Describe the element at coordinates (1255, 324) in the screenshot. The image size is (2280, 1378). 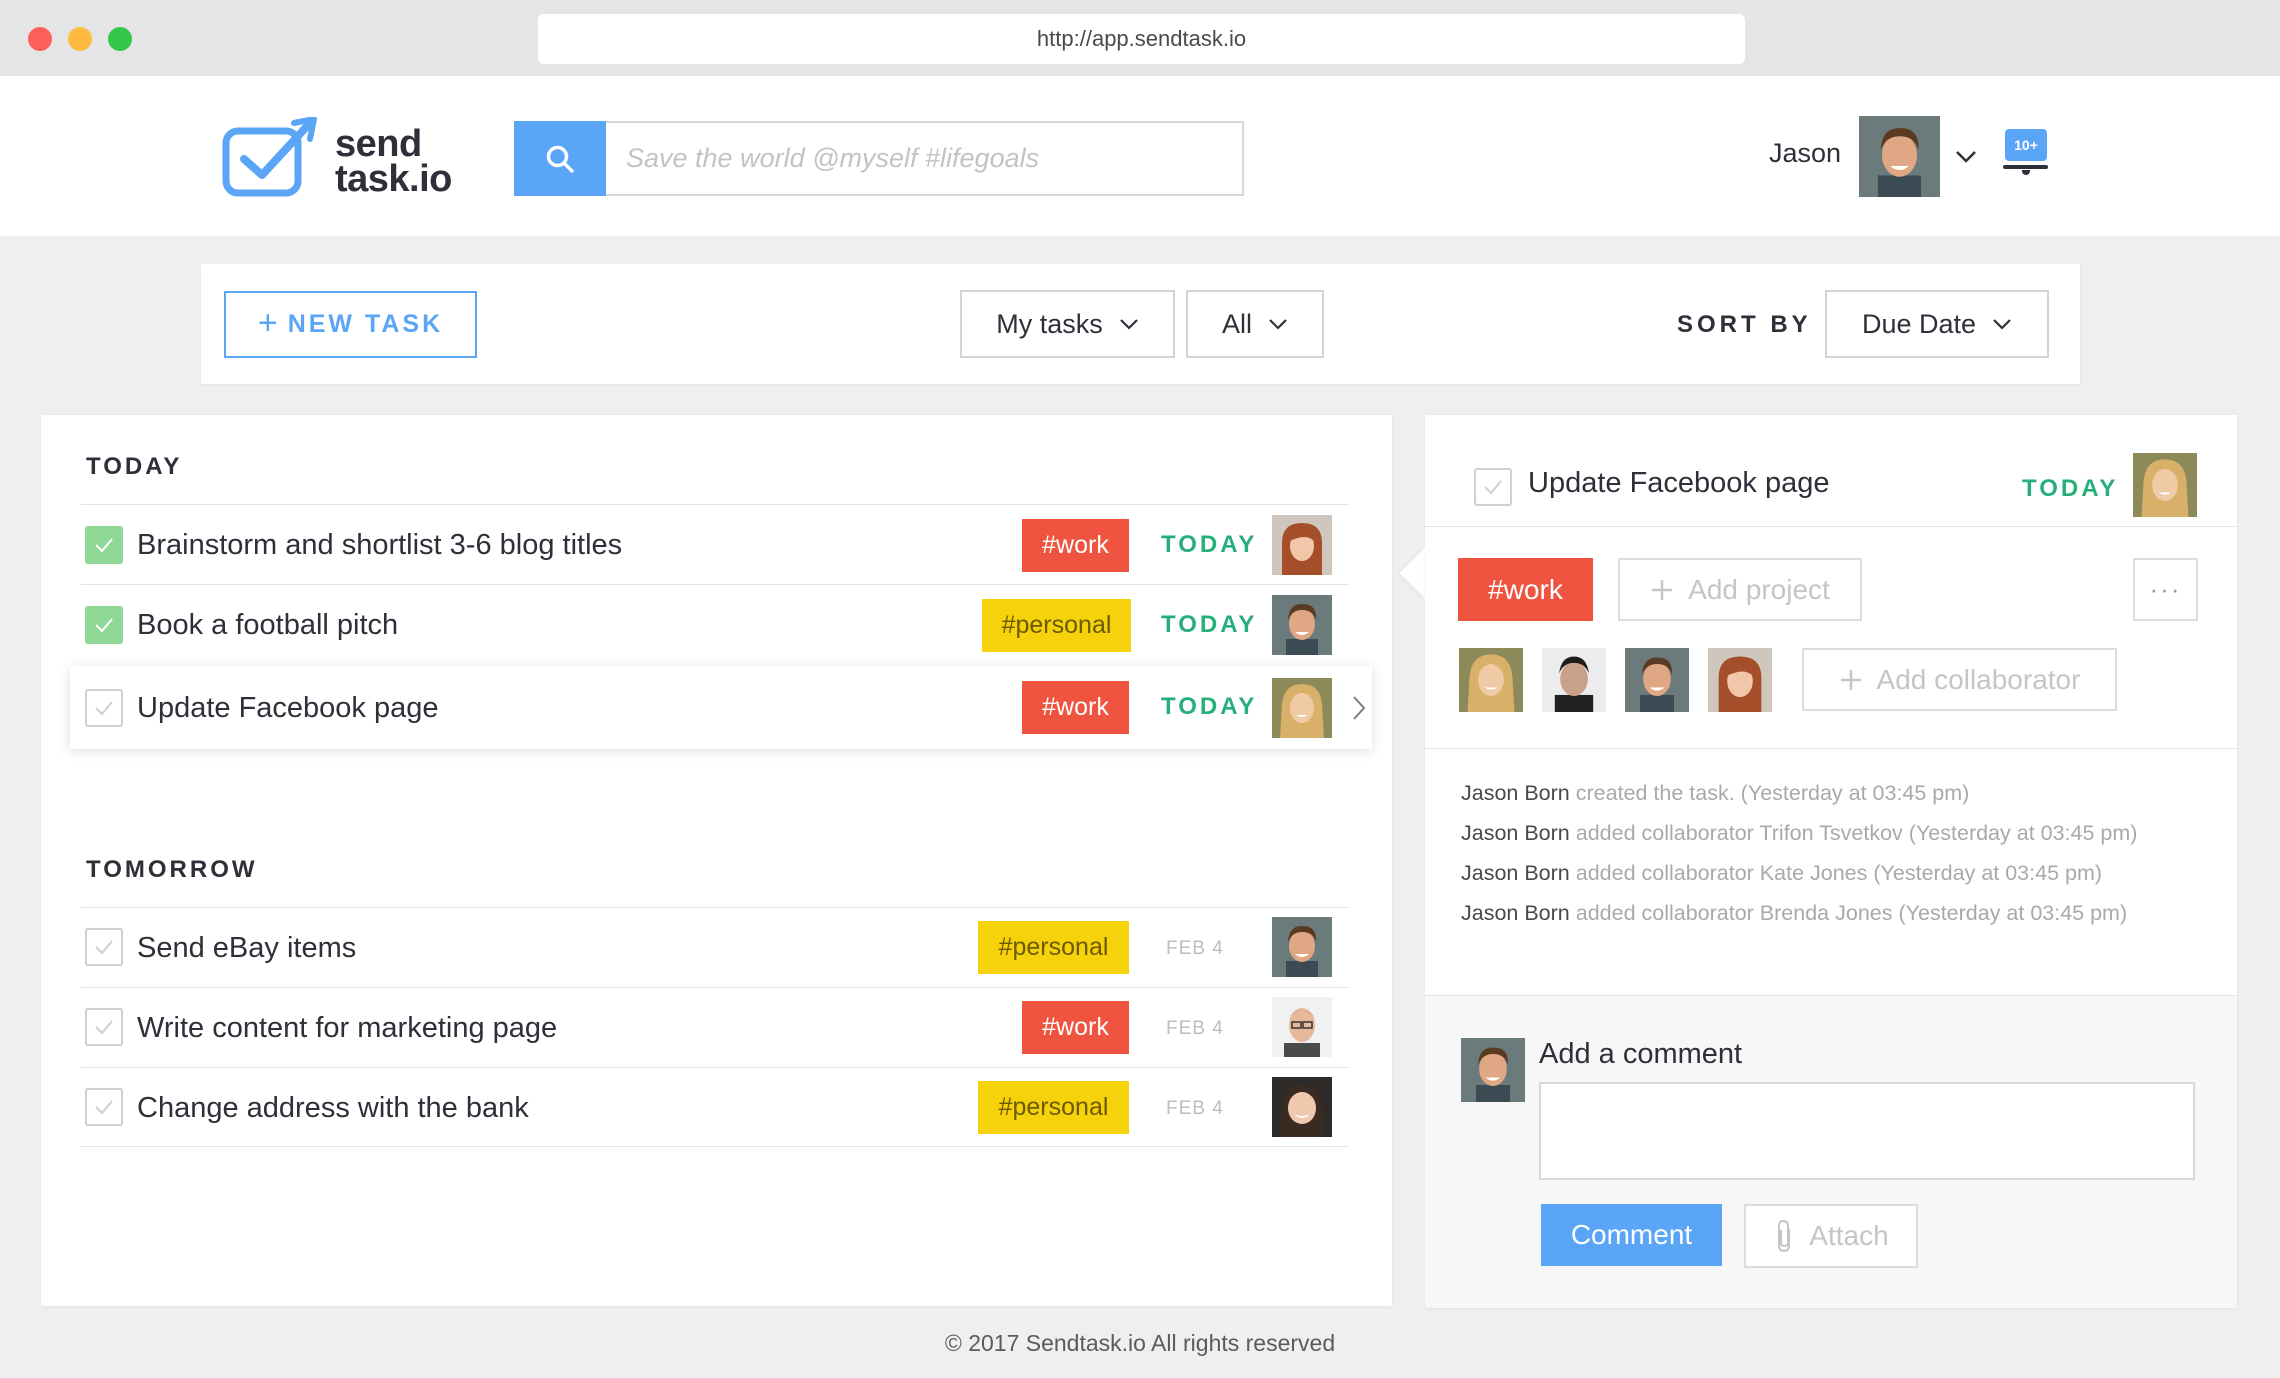
I see `scope-filter-dropdown: All` at that location.